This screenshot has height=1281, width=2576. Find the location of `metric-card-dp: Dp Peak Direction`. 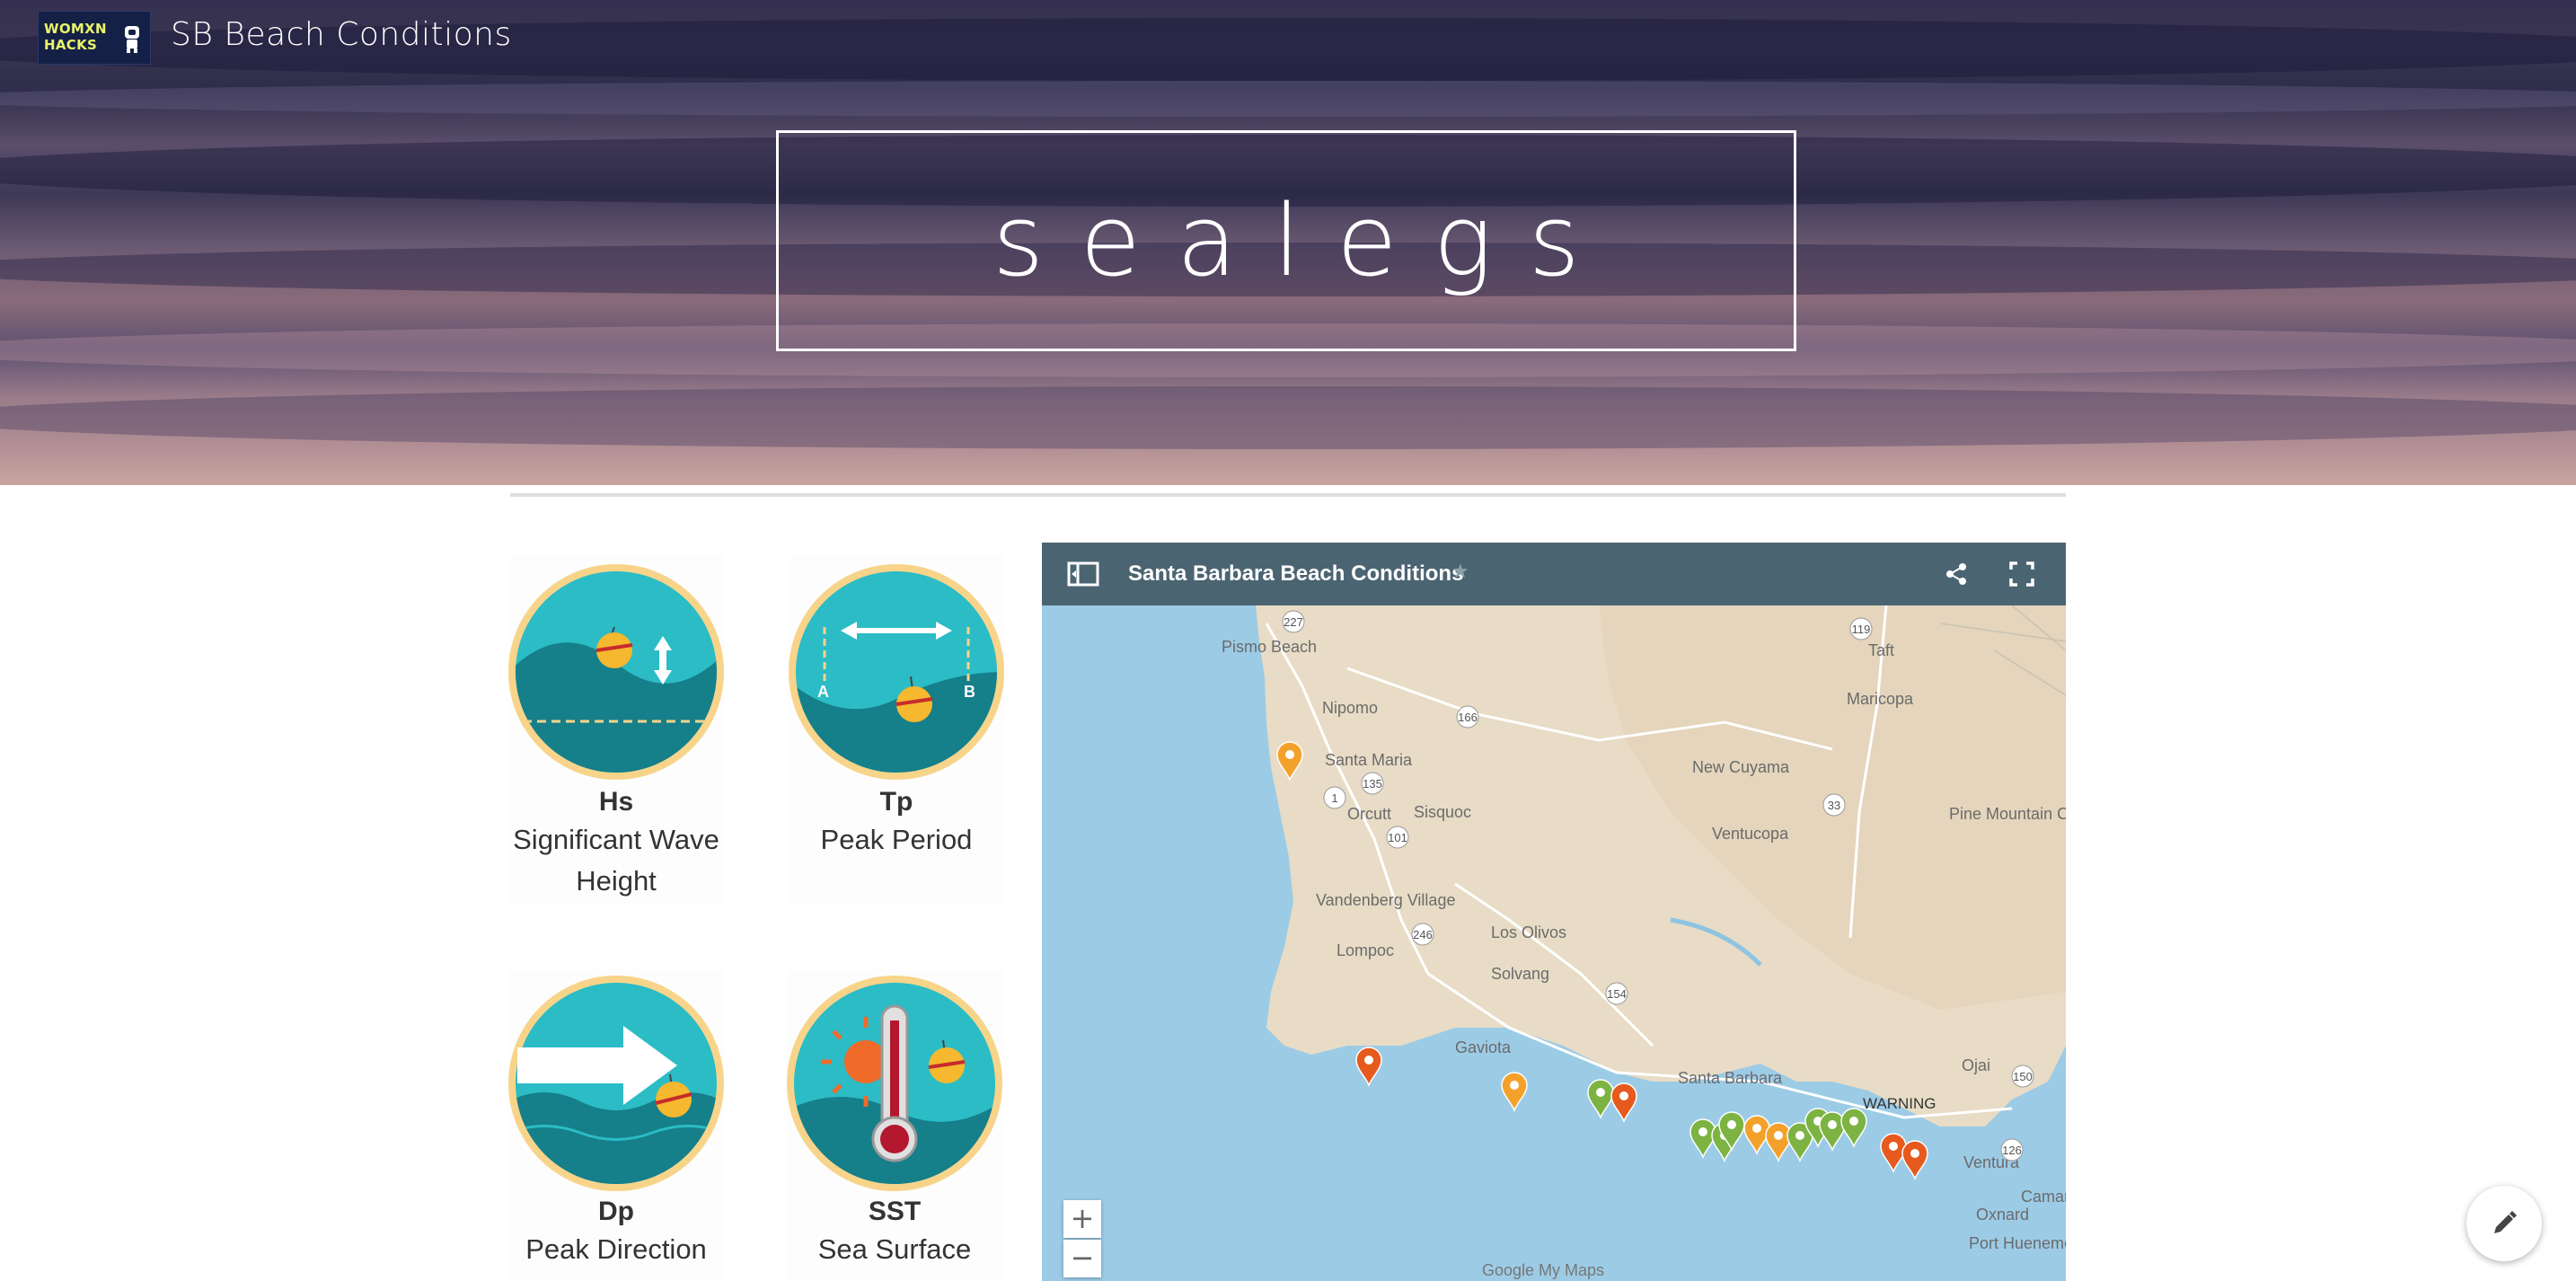

metric-card-dp: Dp Peak Direction is located at coordinates (616, 1125).